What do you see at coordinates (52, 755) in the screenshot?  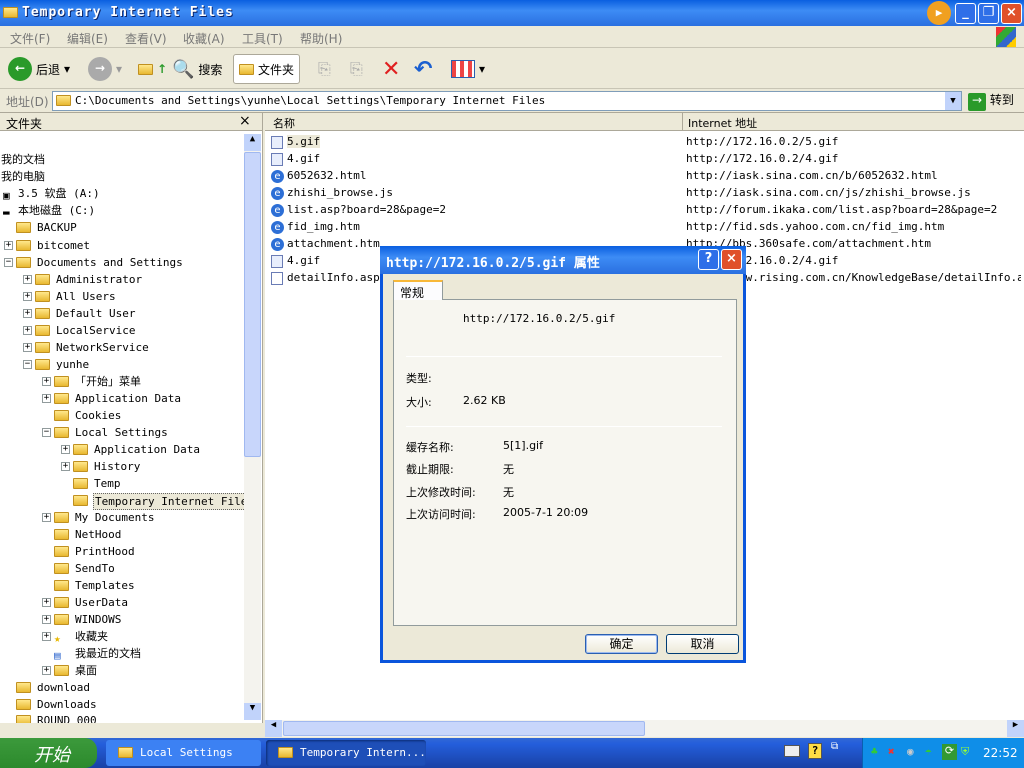 I see `start-label: 开始` at bounding box center [52, 755].